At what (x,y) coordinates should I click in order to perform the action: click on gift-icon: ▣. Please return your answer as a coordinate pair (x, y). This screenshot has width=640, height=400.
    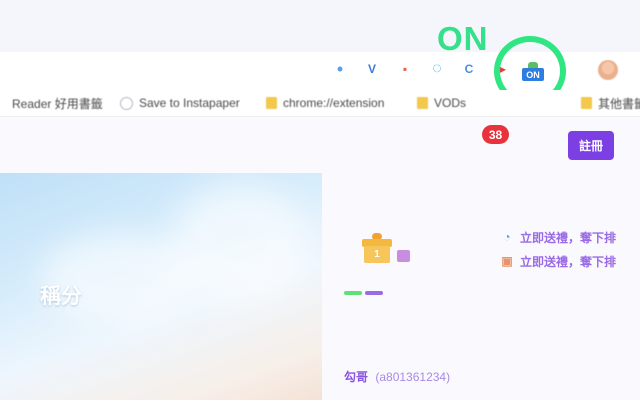
    Looking at the image, I should click on (507, 261).